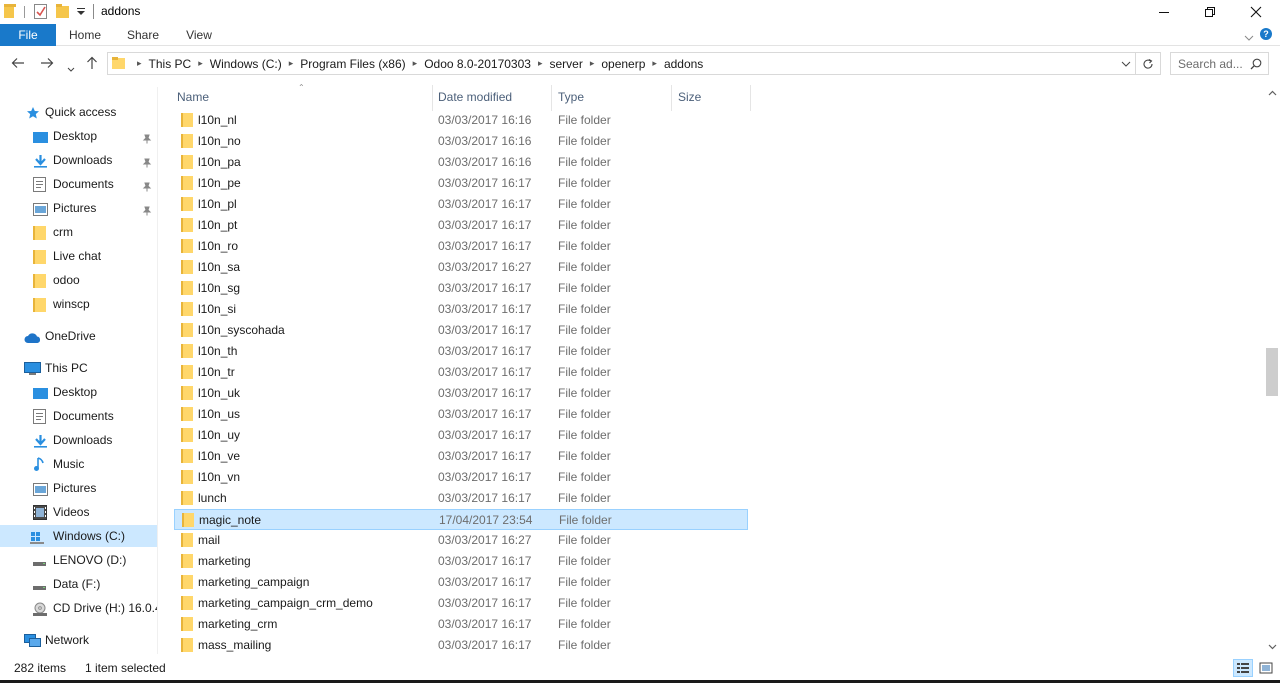  Describe the element at coordinates (18, 64) in the screenshot. I see `back-button` at that location.